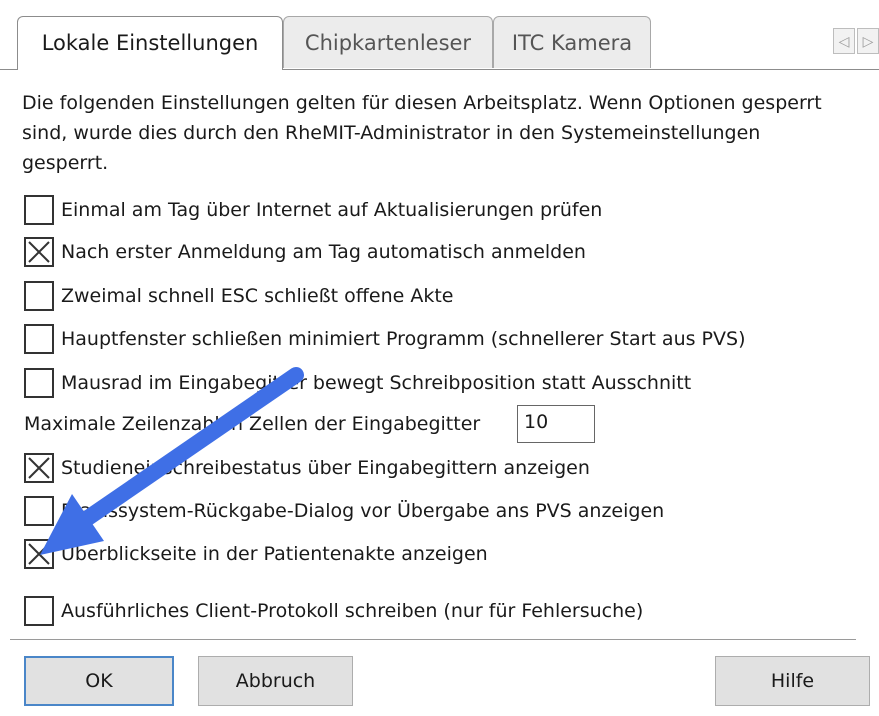  I want to click on footer-divider, so click(433, 639).